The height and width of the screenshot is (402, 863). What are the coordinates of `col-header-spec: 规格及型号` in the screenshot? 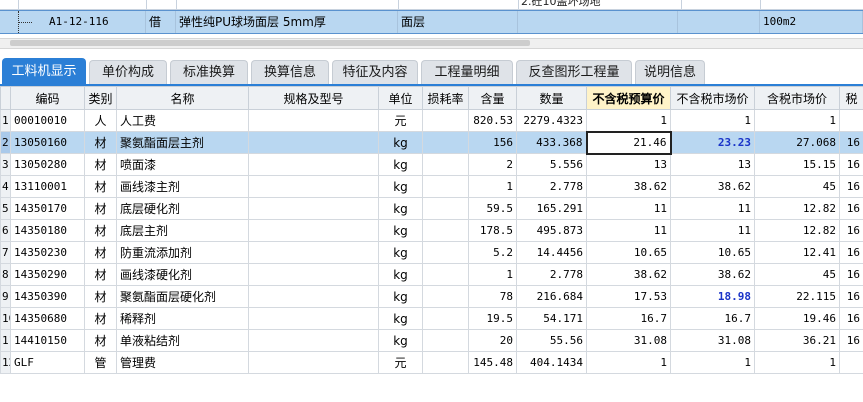 It's located at (313, 98).